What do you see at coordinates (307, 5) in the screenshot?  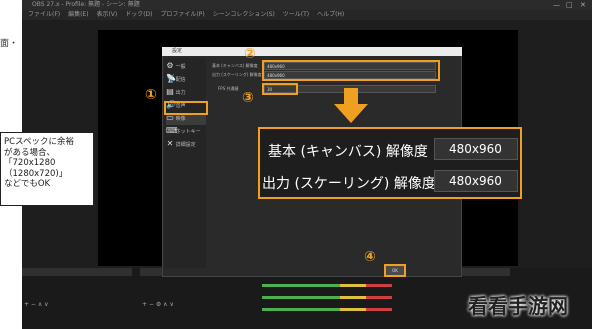 I see `window-titlebar: OBS 27.x - Profile: 無題 - シーン: 無題` at bounding box center [307, 5].